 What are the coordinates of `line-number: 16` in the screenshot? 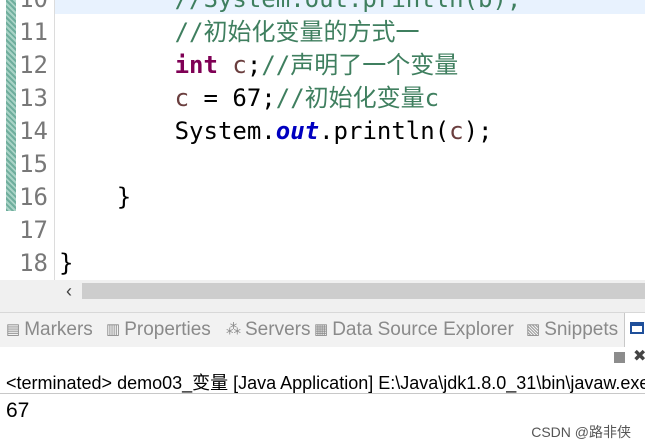 It's located at (33, 197).